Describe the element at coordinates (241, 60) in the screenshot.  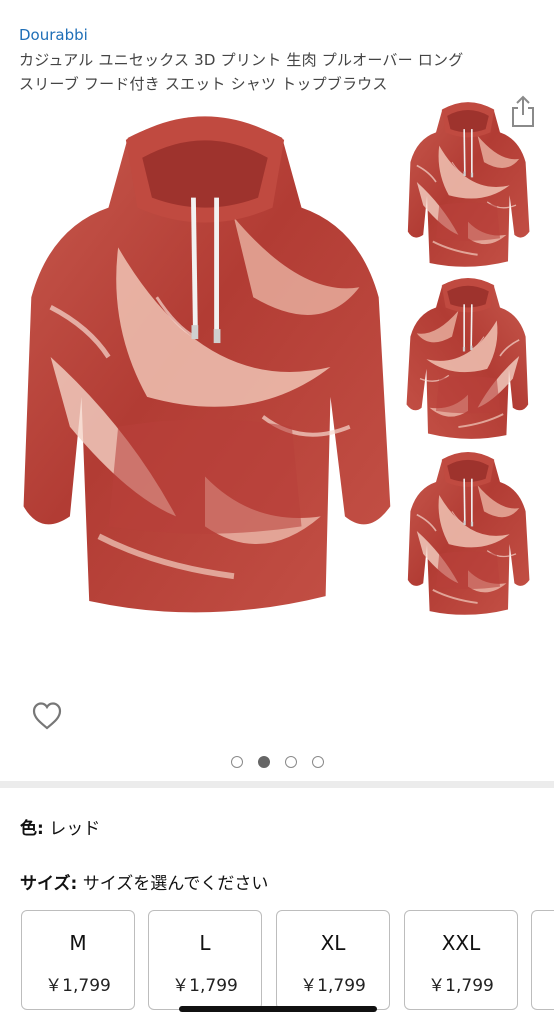
I see `product-title-line-1: カジュアル ユニセックス 3D プリント 生肉 プルオーバー ロング` at that location.